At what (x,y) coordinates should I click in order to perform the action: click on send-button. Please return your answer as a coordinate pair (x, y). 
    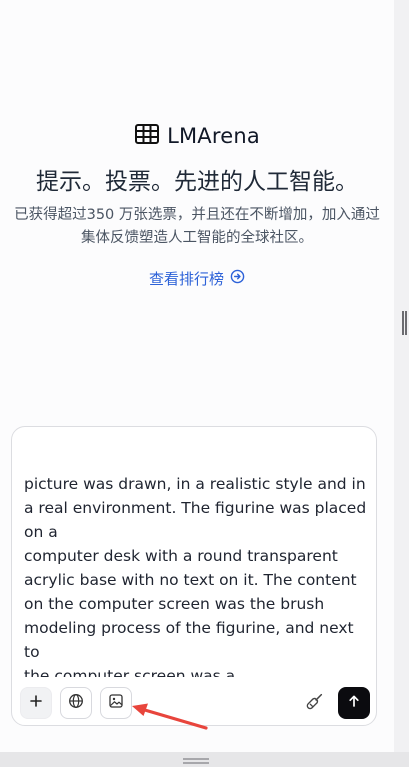
    Looking at the image, I should click on (354, 703).